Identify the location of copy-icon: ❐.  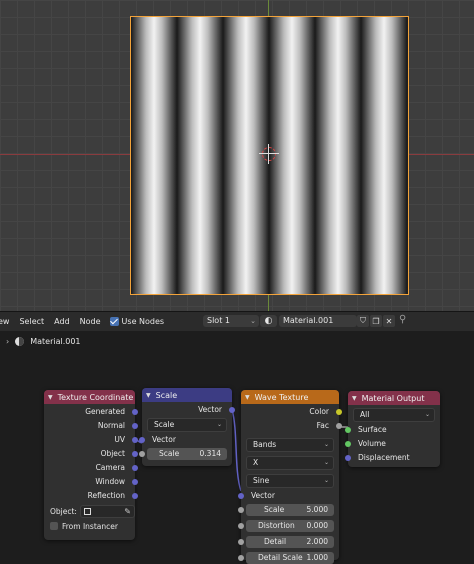
(376, 321).